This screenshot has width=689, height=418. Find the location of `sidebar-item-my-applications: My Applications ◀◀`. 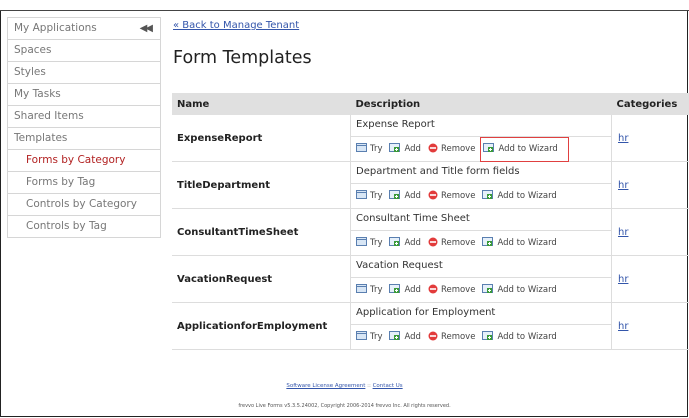

sidebar-item-my-applications: My Applications ◀◀ is located at coordinates (84, 29).